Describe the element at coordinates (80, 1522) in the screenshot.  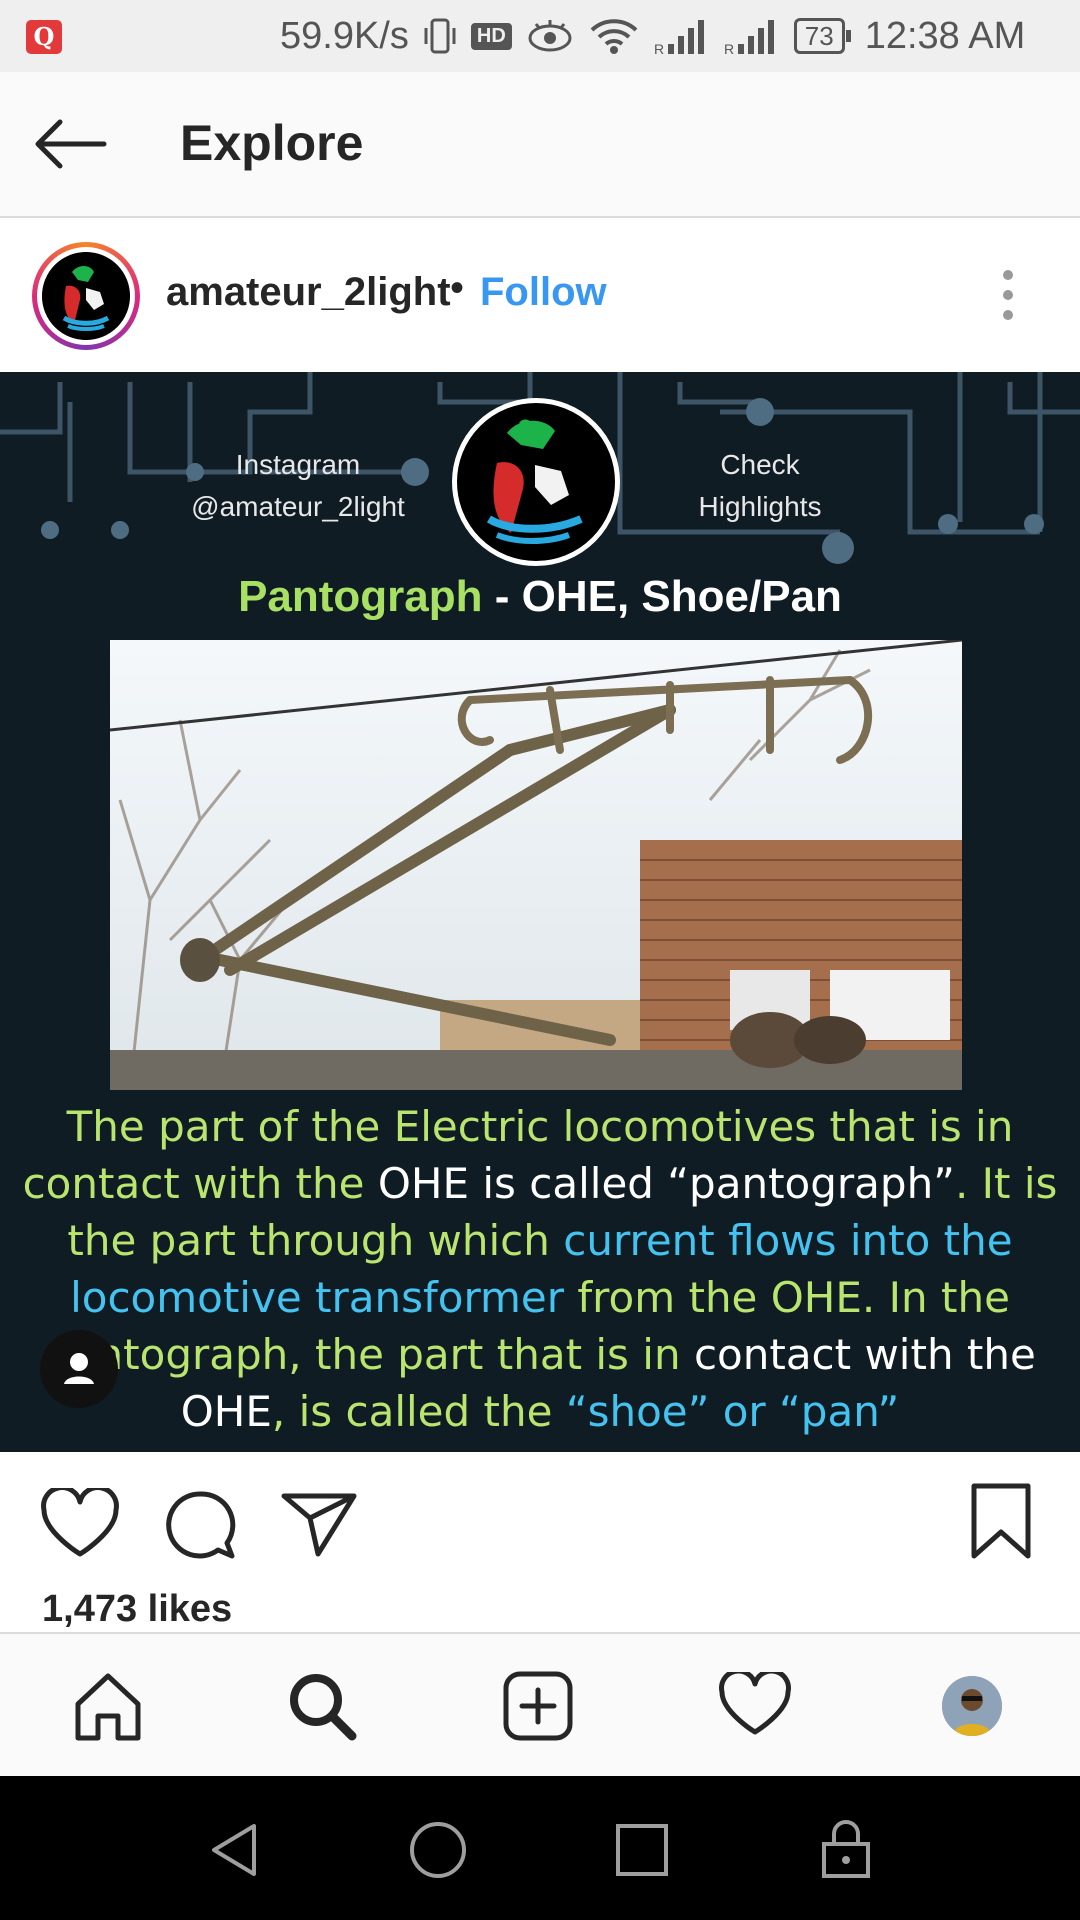
I see `like-heart-icon` at that location.